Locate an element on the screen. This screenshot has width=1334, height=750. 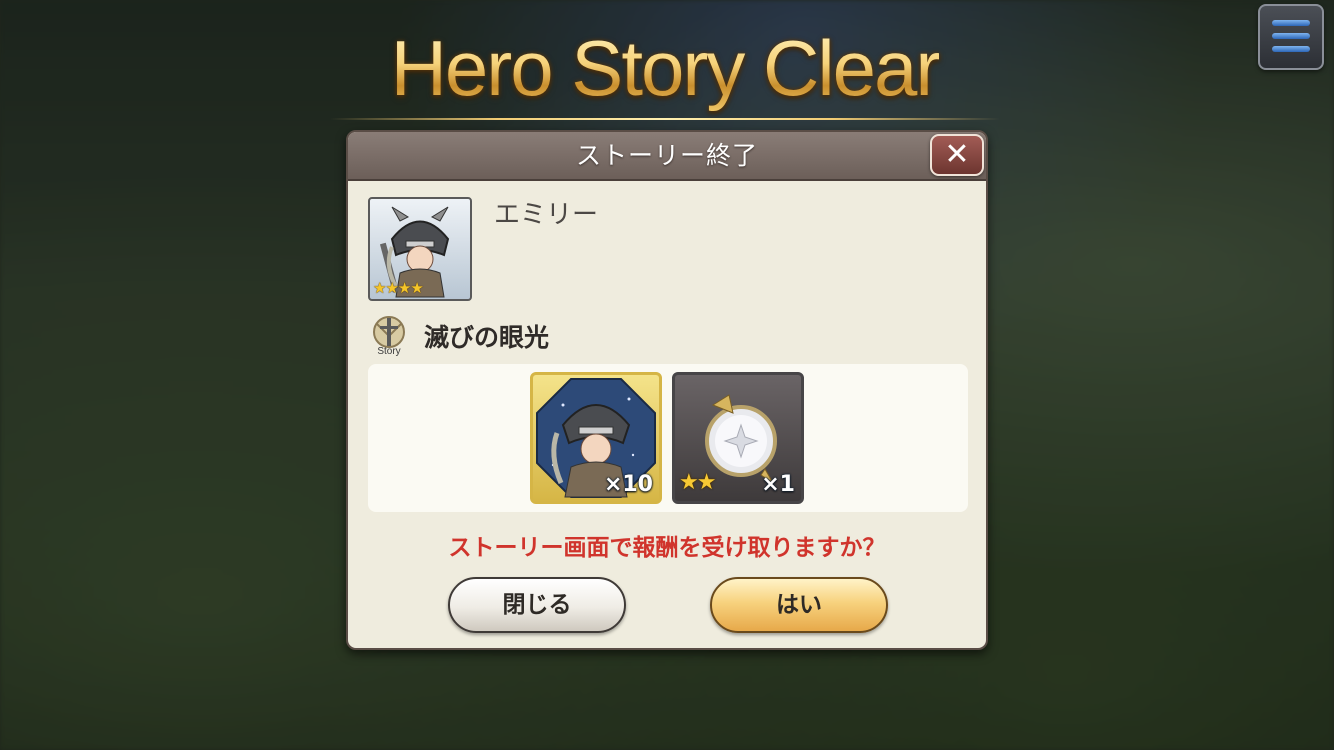
reward-hero-shard: ×10 is located at coordinates (596, 438).